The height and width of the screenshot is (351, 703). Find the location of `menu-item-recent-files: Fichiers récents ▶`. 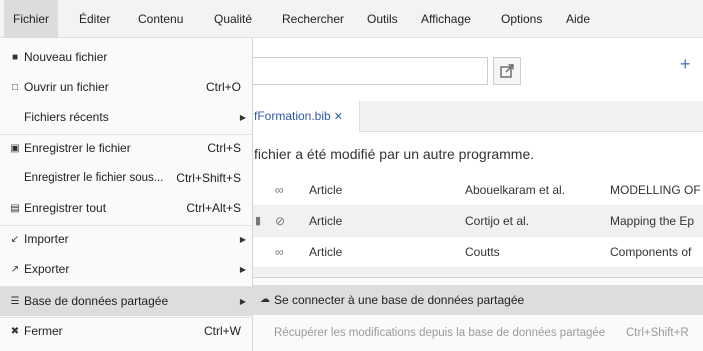

menu-item-recent-files: Fichiers récents ▶ is located at coordinates (126, 117).